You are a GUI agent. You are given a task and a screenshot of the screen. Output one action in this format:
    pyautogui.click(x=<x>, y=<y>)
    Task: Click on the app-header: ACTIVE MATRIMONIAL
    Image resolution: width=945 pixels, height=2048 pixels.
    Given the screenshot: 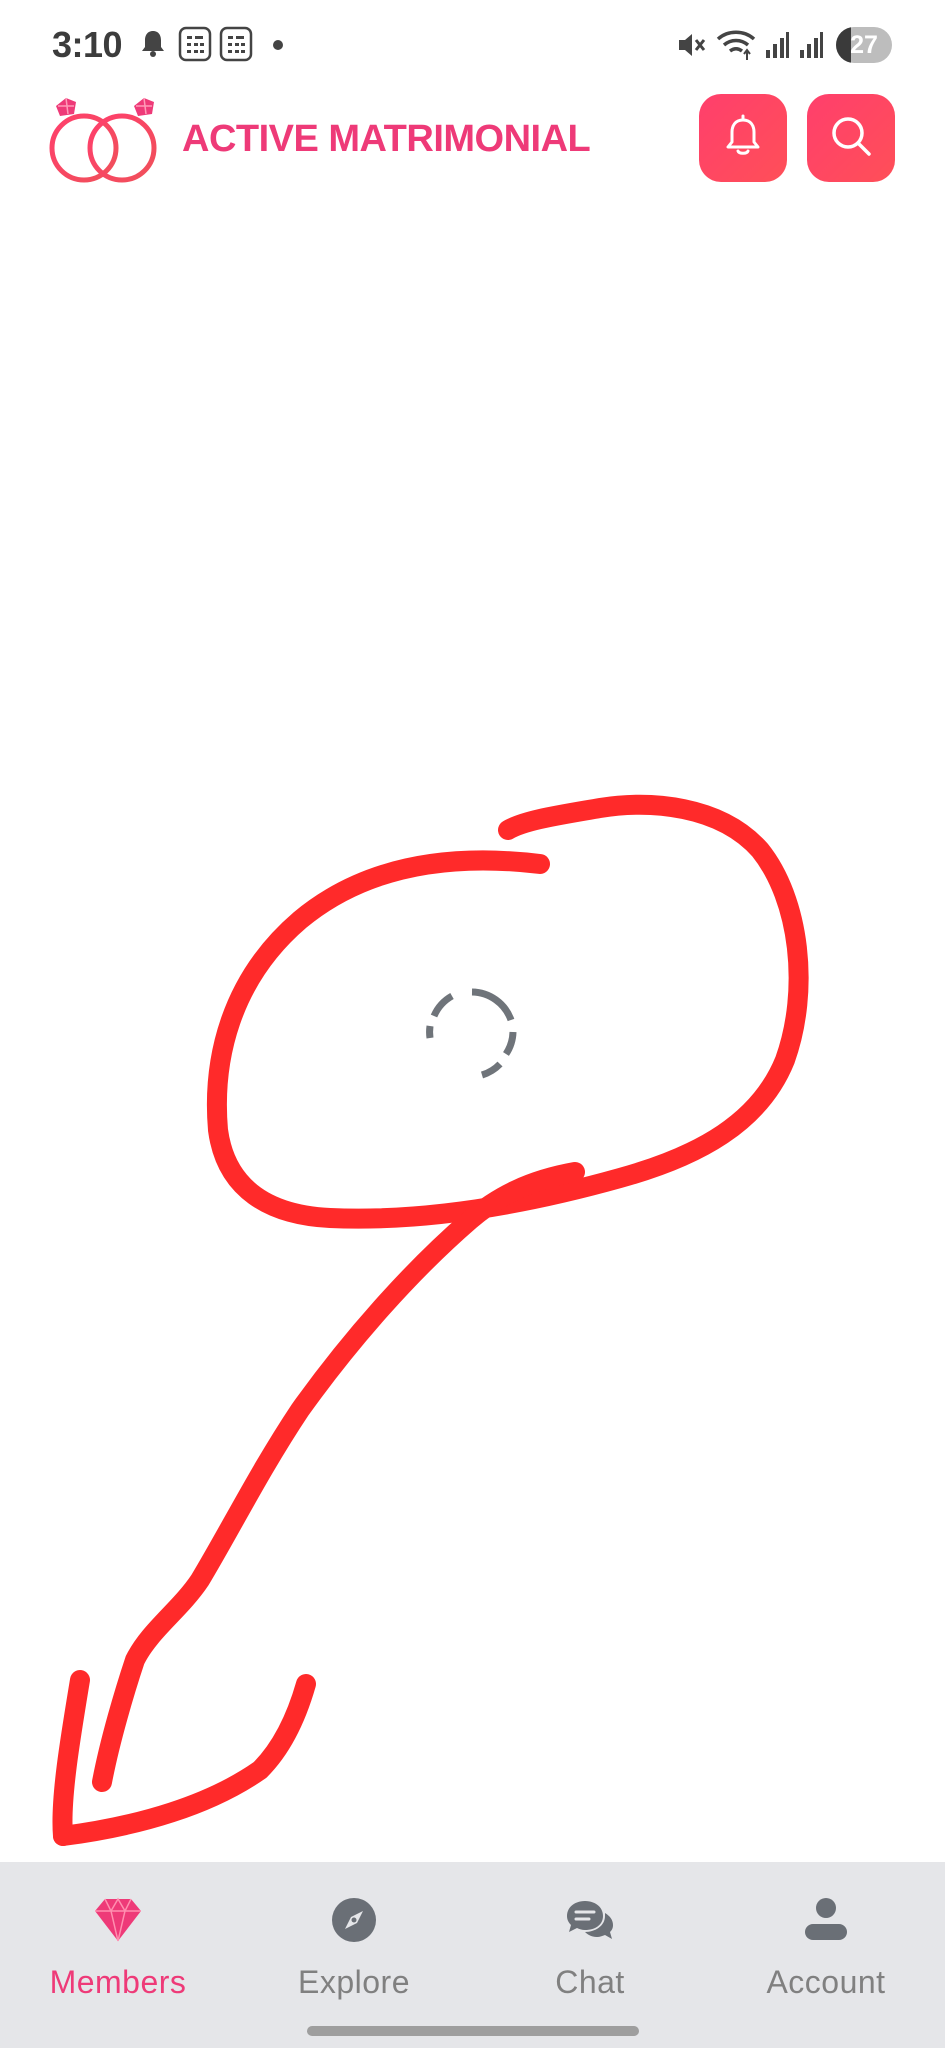 What is the action you would take?
    pyautogui.click(x=472, y=142)
    